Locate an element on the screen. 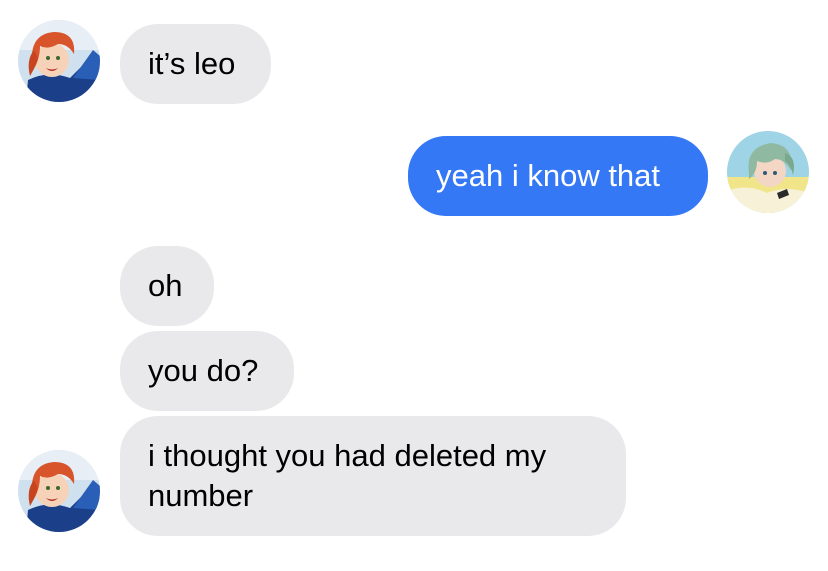 Image resolution: width=828 pixels, height=571 pixels. avatar-me-image is located at coordinates (768, 172).